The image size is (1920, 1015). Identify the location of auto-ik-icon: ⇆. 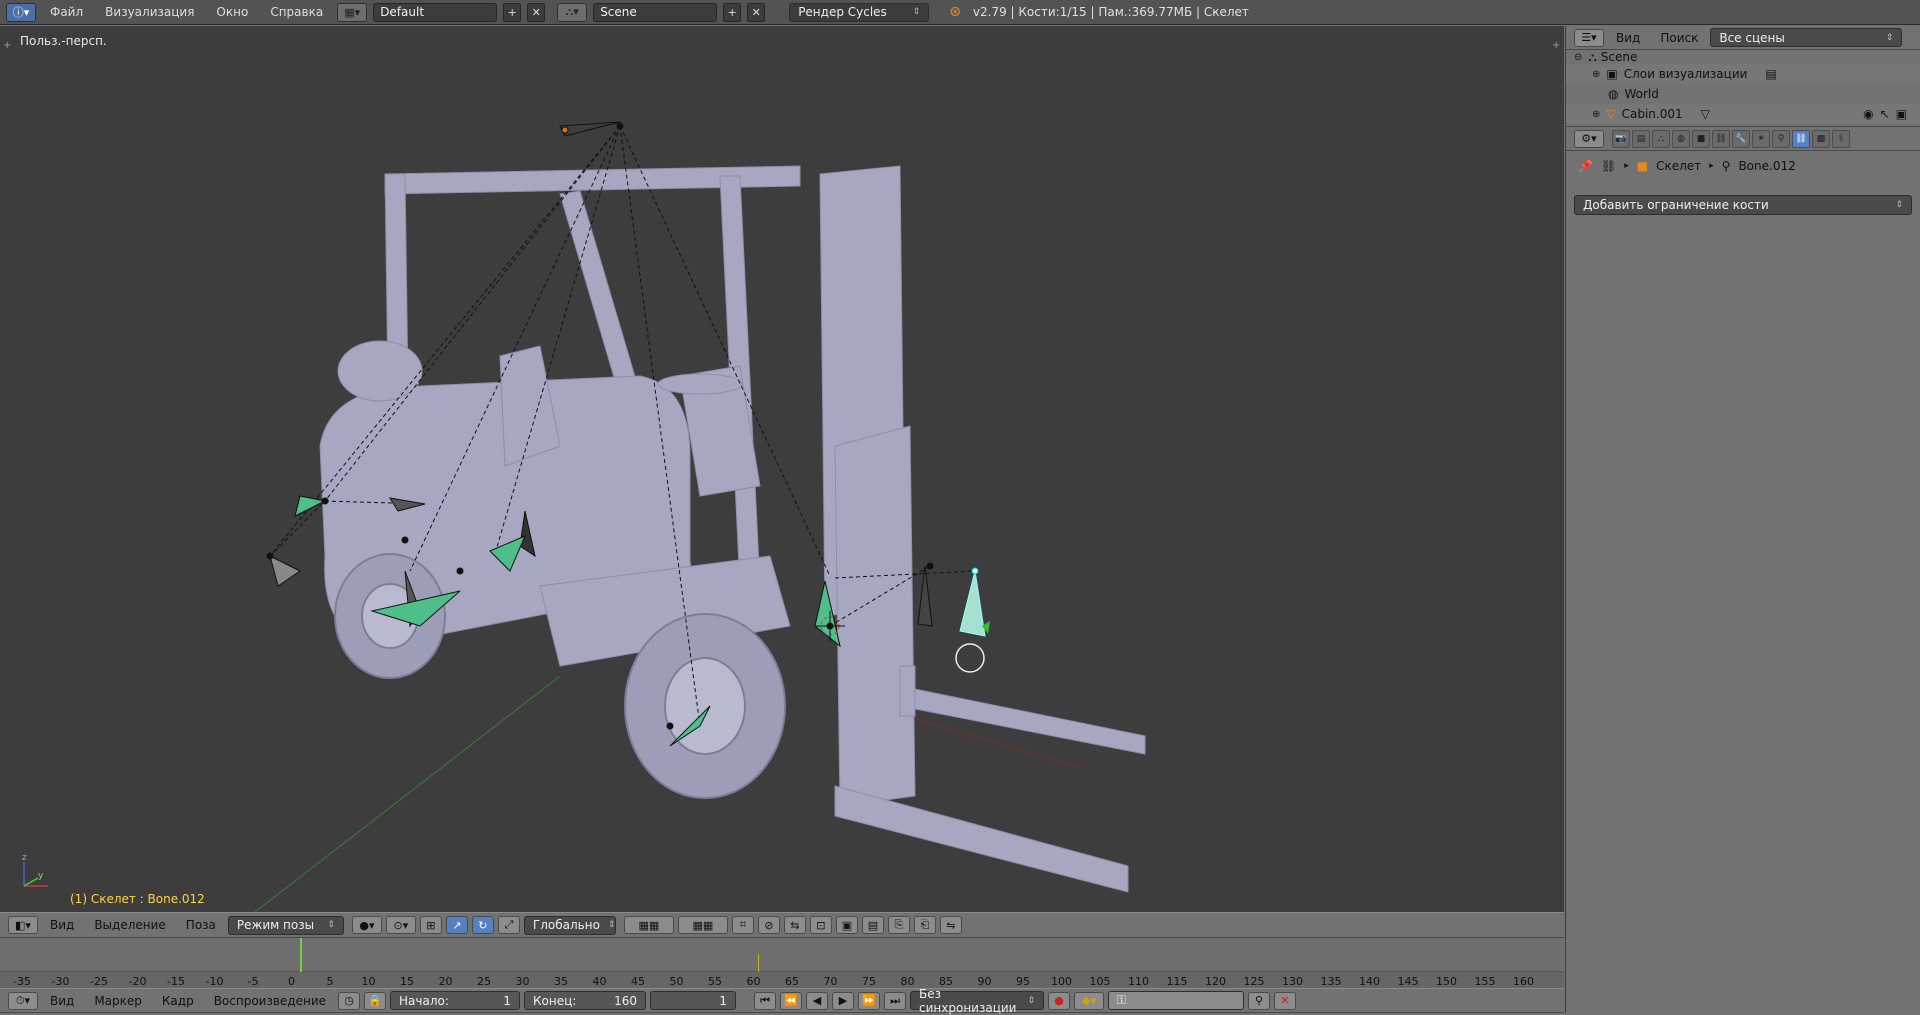
(794, 925).